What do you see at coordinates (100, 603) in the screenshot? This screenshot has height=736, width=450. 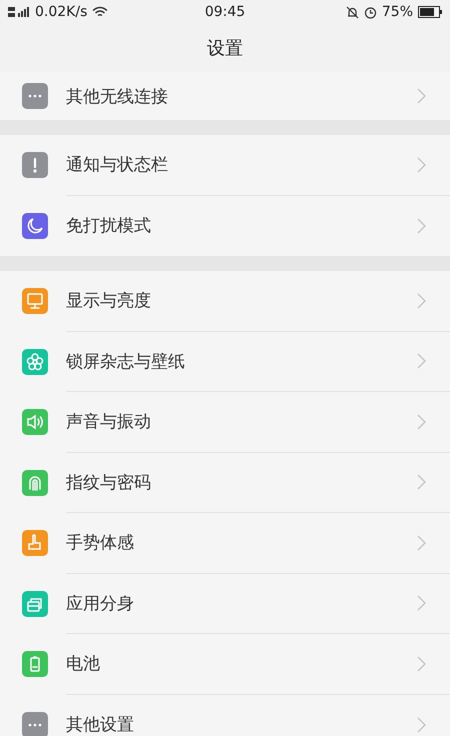 I see `item-label: 应用分身` at bounding box center [100, 603].